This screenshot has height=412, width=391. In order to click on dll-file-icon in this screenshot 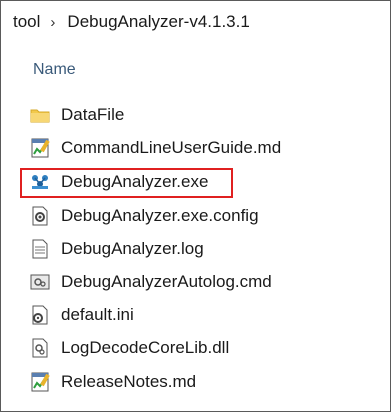, I will do `click(40, 348)`.